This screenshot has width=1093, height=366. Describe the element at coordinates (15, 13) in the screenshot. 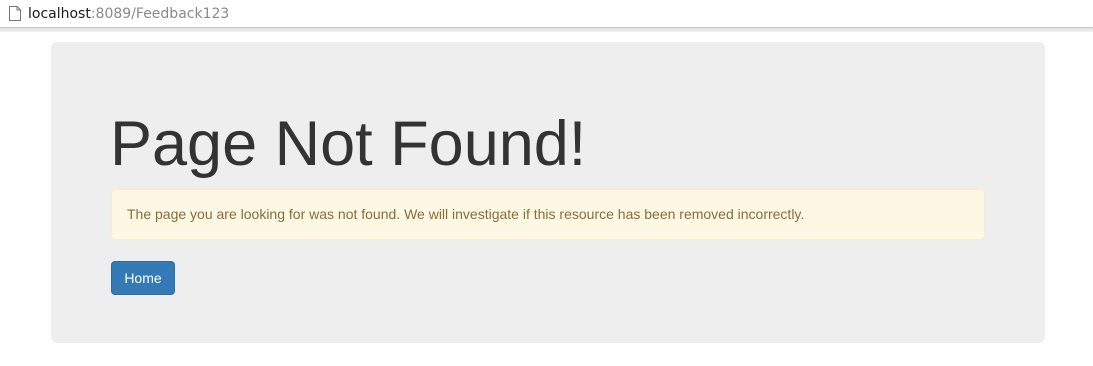

I see `page-icon` at that location.